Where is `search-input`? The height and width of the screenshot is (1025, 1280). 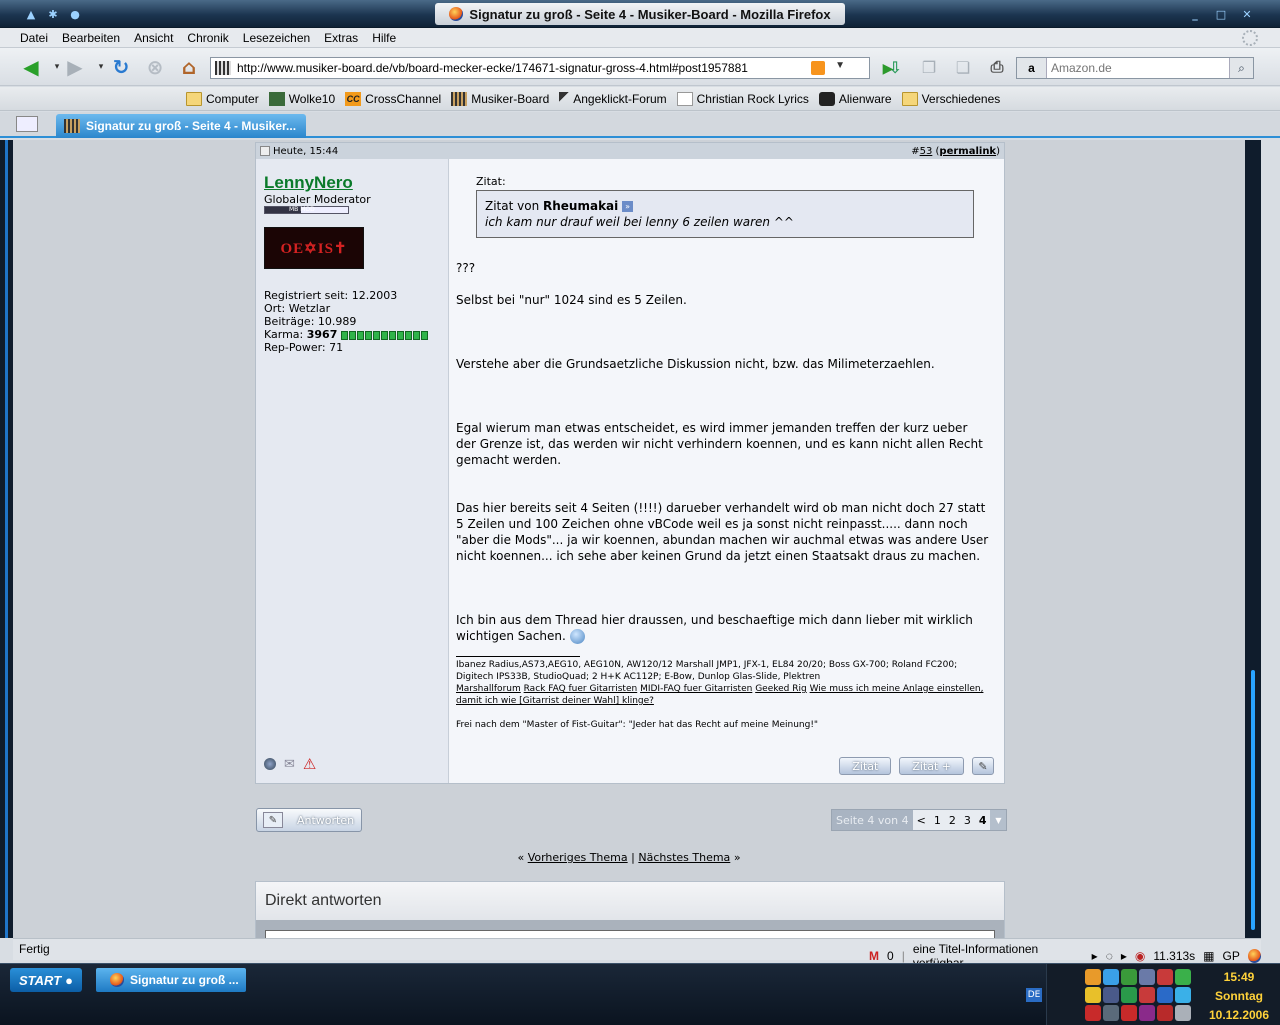
search-input is located at coordinates (1138, 68).